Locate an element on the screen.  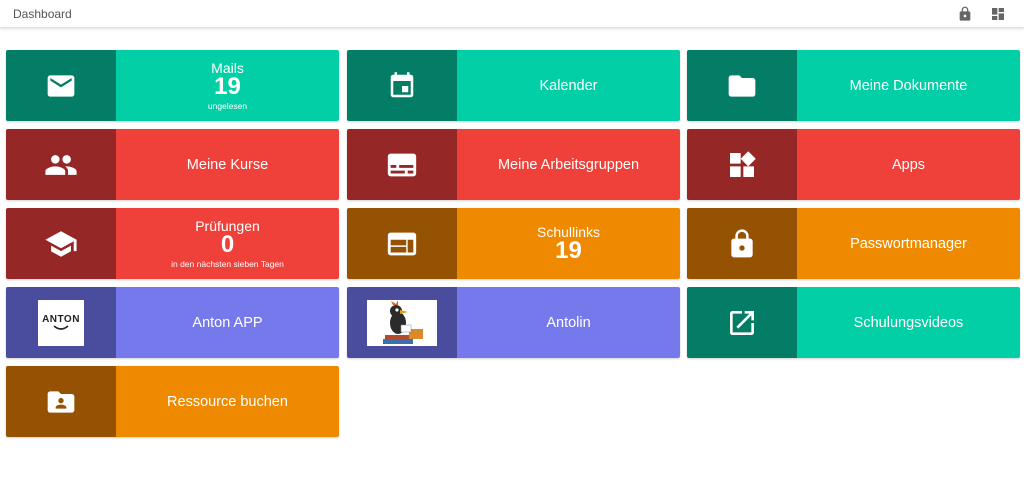
tile-antolin: Antolin is located at coordinates (513, 322).